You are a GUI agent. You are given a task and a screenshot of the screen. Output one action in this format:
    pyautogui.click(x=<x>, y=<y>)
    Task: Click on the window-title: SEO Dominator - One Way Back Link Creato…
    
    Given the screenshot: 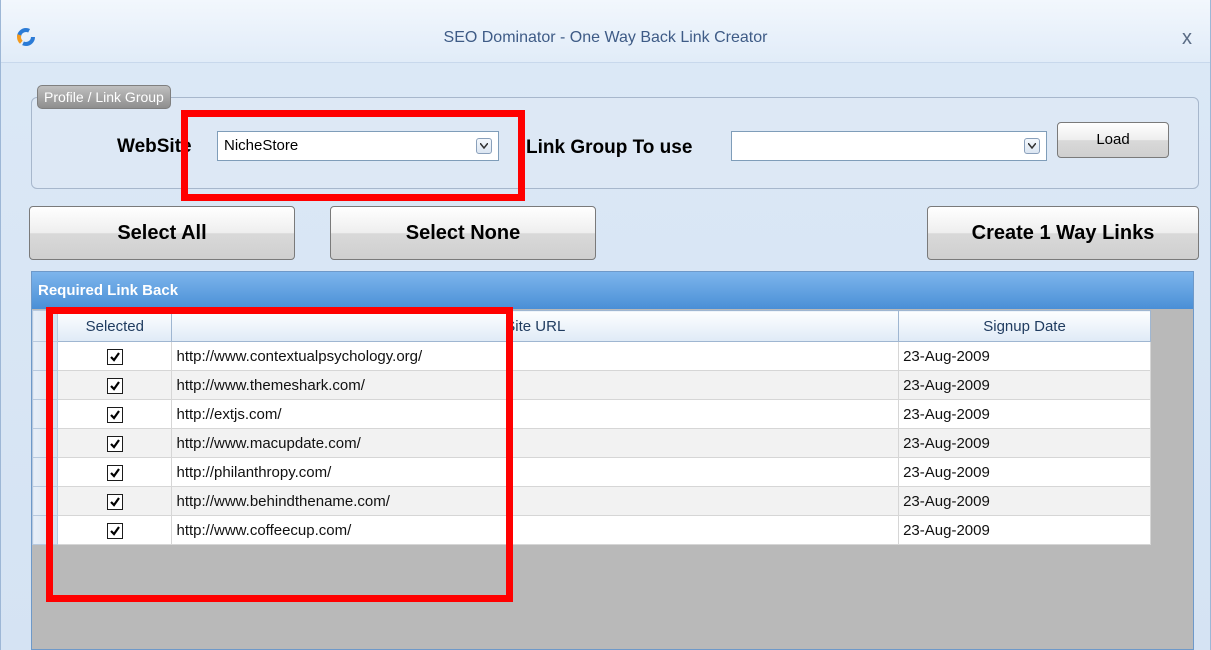 What is the action you would take?
    pyautogui.click(x=605, y=37)
    